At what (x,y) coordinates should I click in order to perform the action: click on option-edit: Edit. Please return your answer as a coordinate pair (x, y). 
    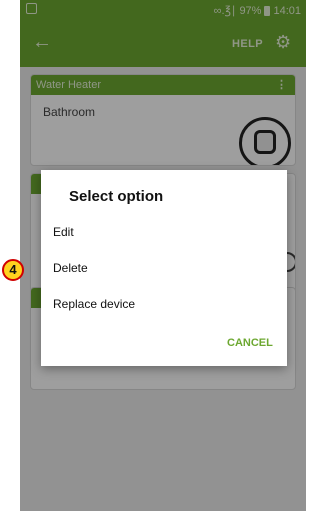
    Looking at the image, I should click on (63, 232).